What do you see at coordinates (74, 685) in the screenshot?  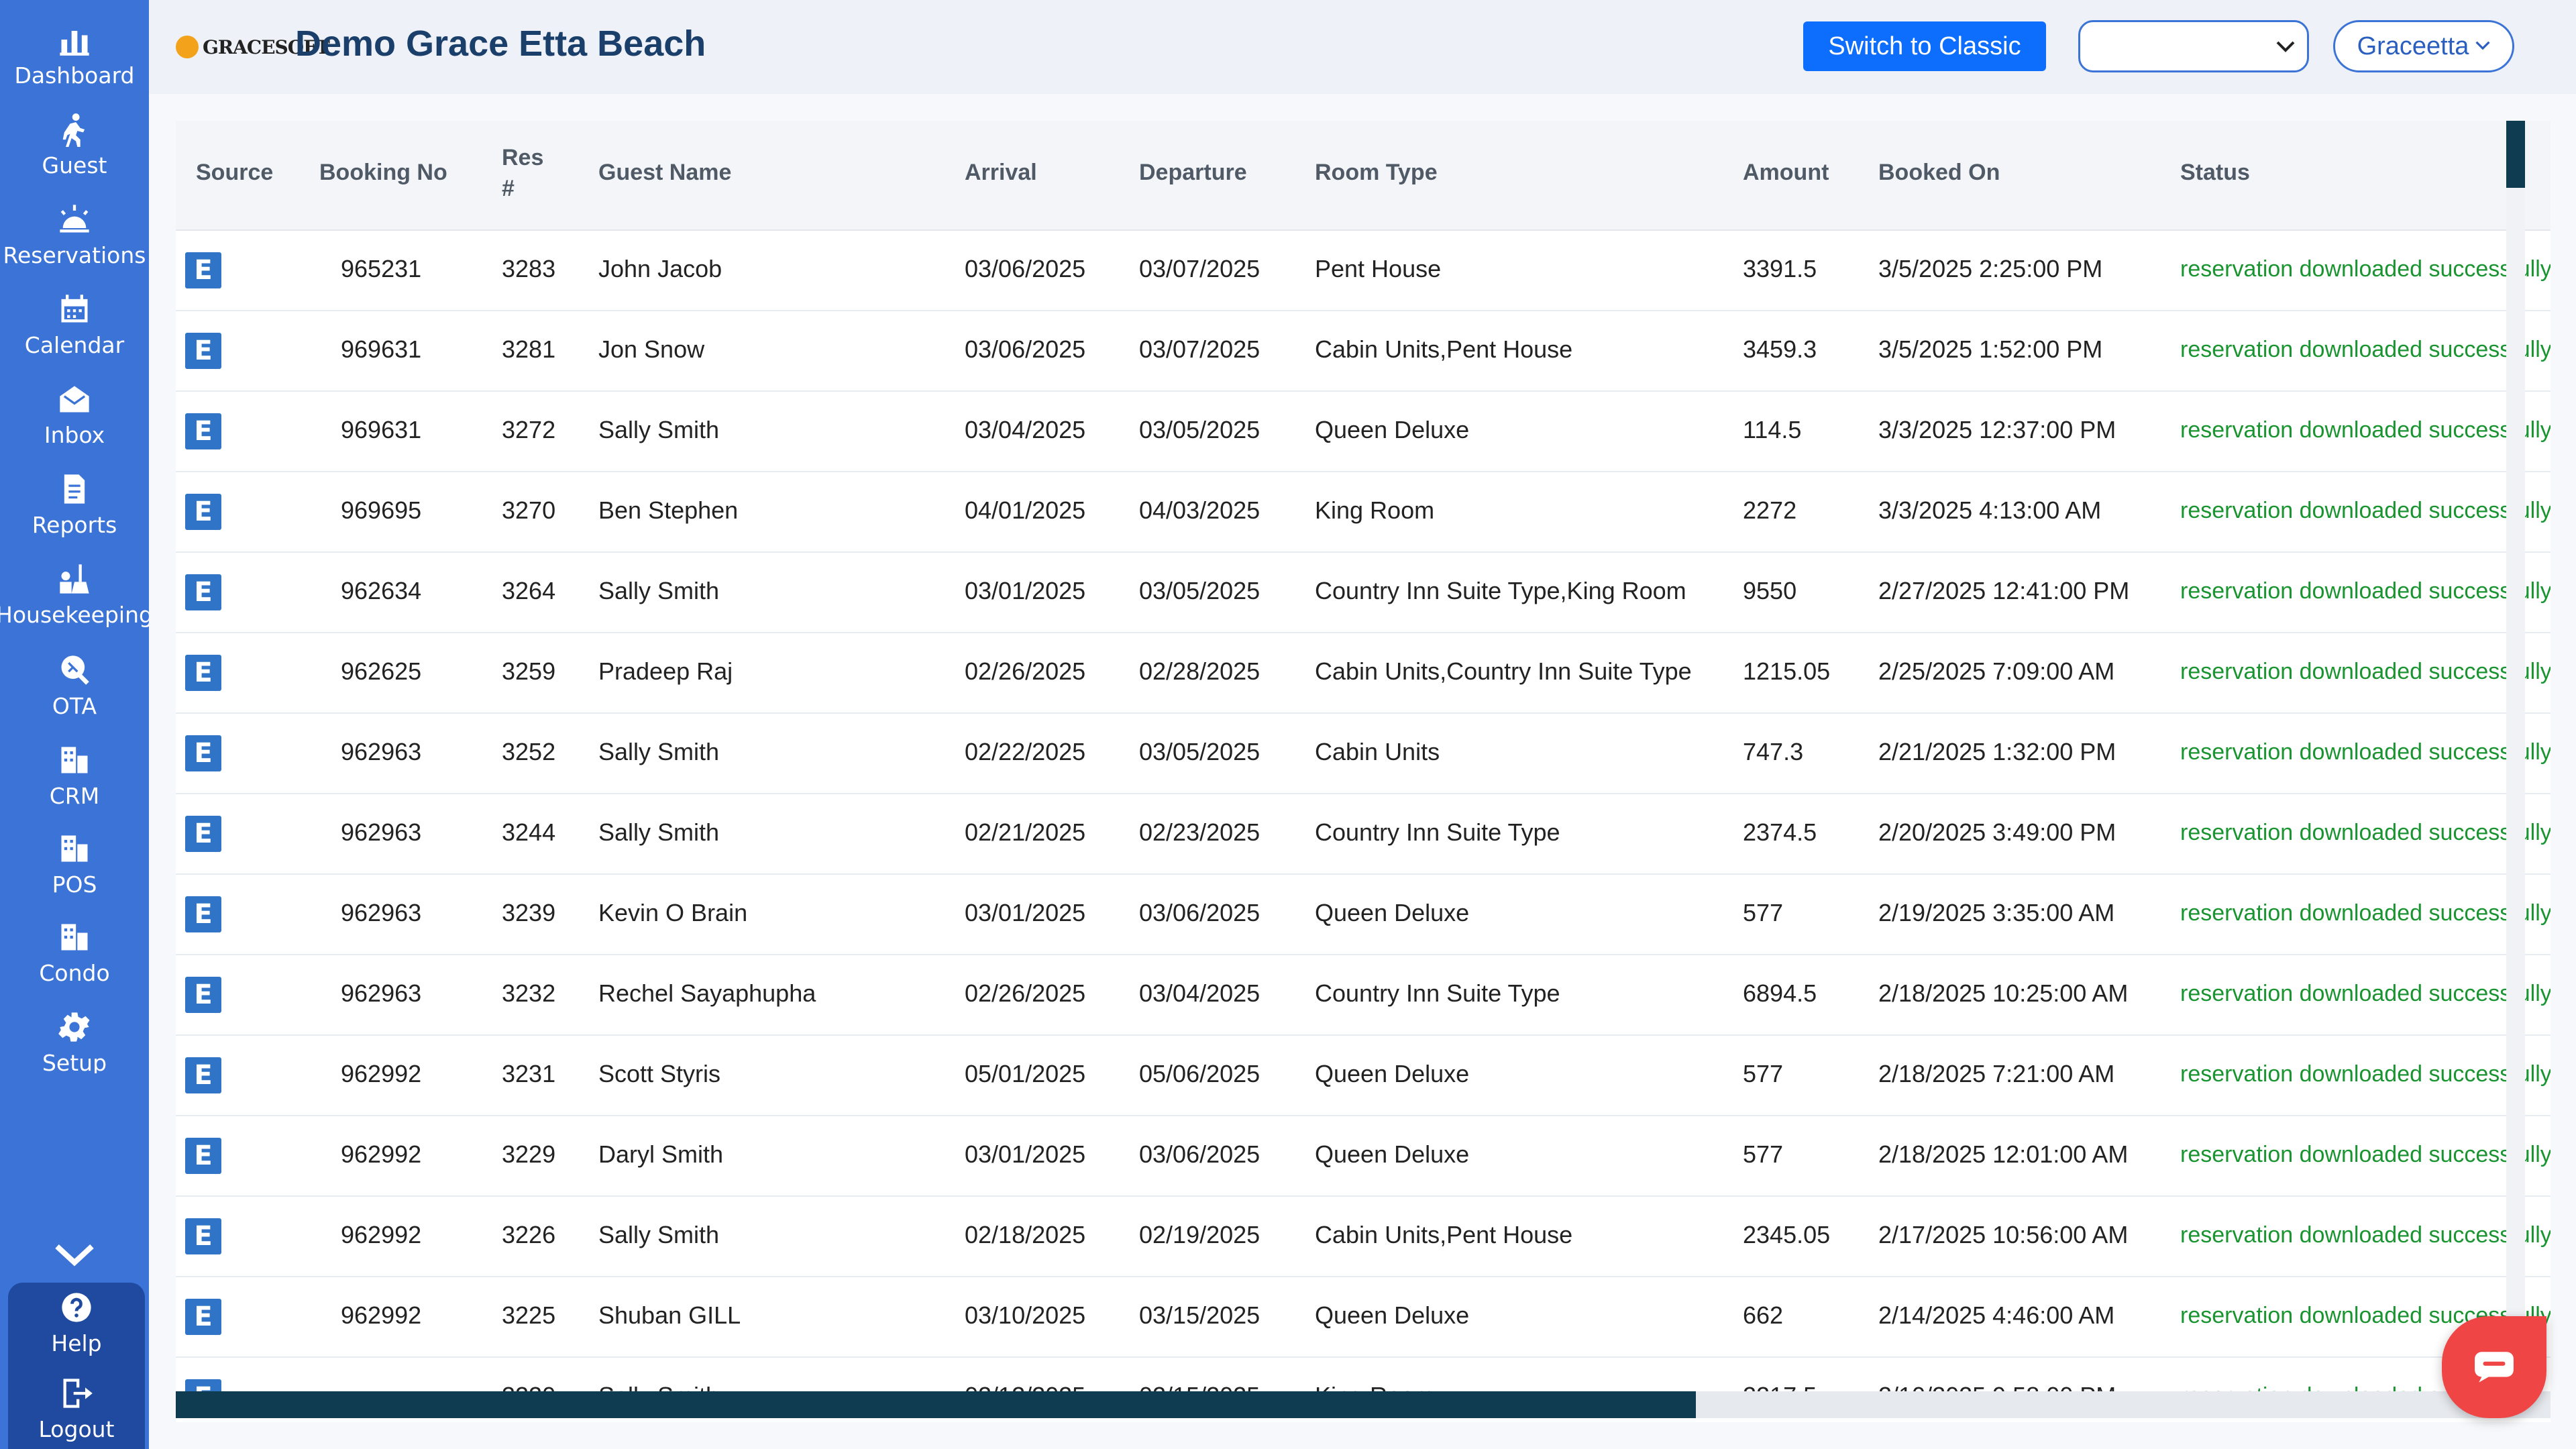 I see `sidebar-item-ota: OTA` at bounding box center [74, 685].